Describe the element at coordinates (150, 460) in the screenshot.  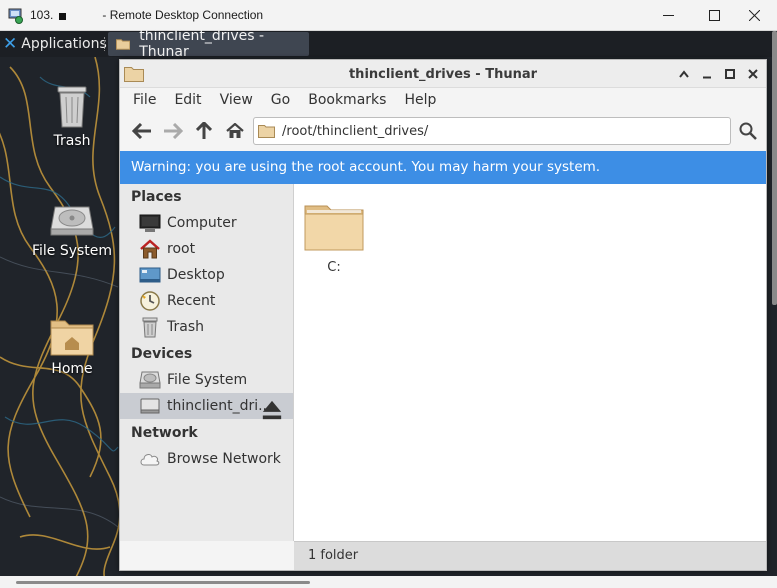
I see `cloud-icon` at that location.